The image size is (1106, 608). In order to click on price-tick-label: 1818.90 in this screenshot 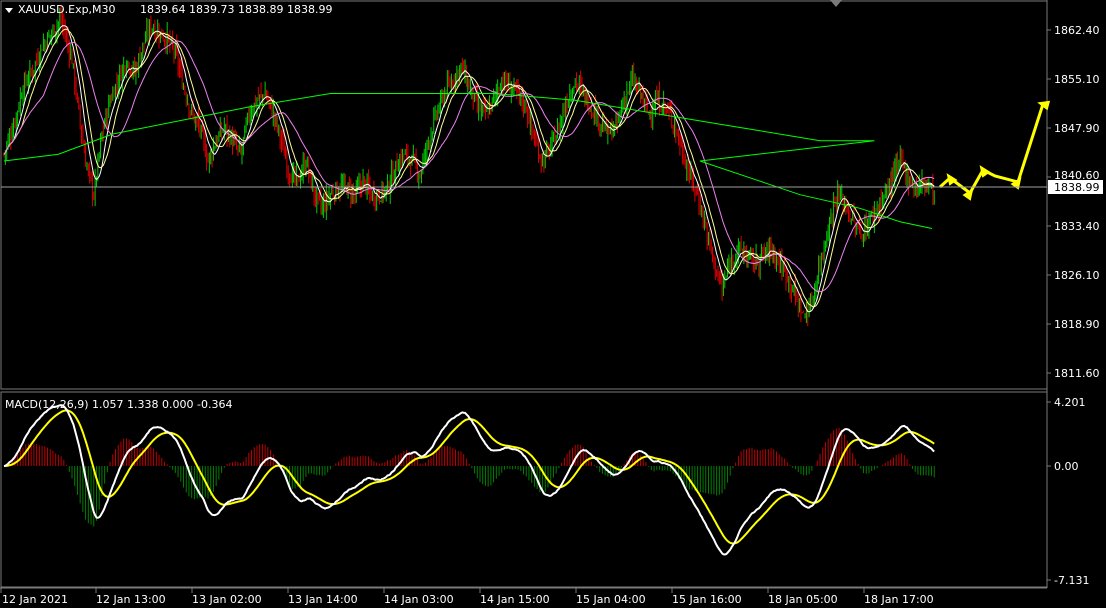, I will do `click(1077, 324)`.